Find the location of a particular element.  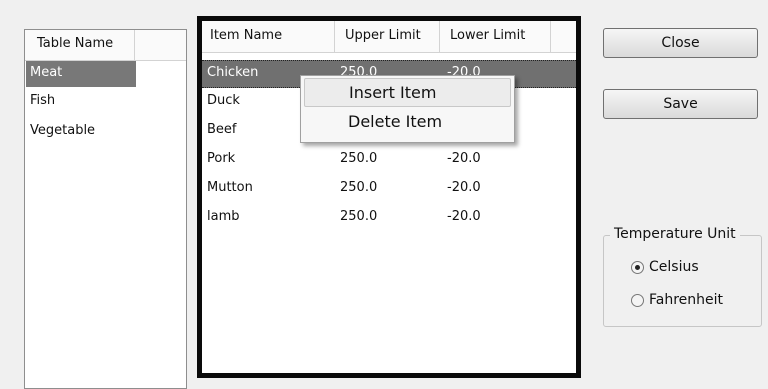

item-name-cell: Mutton is located at coordinates (230, 187).